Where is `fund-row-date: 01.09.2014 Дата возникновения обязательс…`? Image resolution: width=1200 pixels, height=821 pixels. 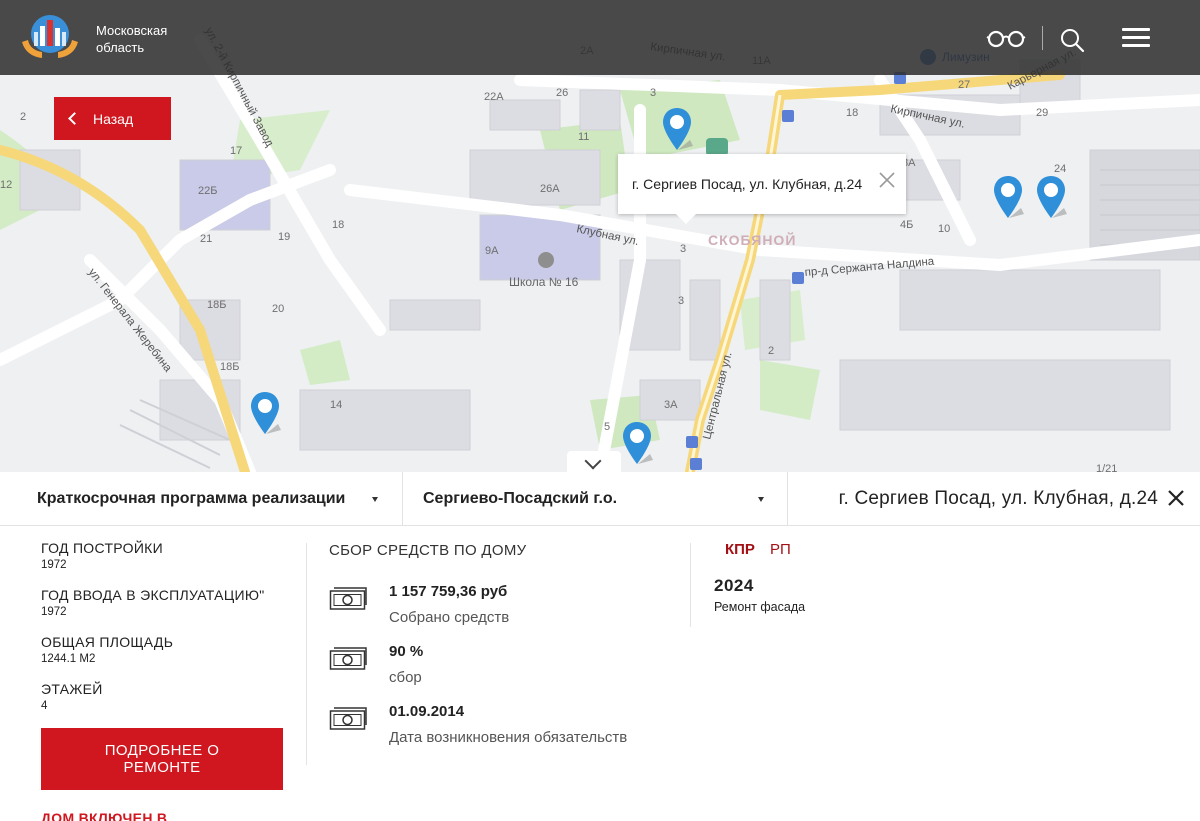
fund-row-date: 01.09.2014 Дата возникновения обязательс… is located at coordinates (509, 728).